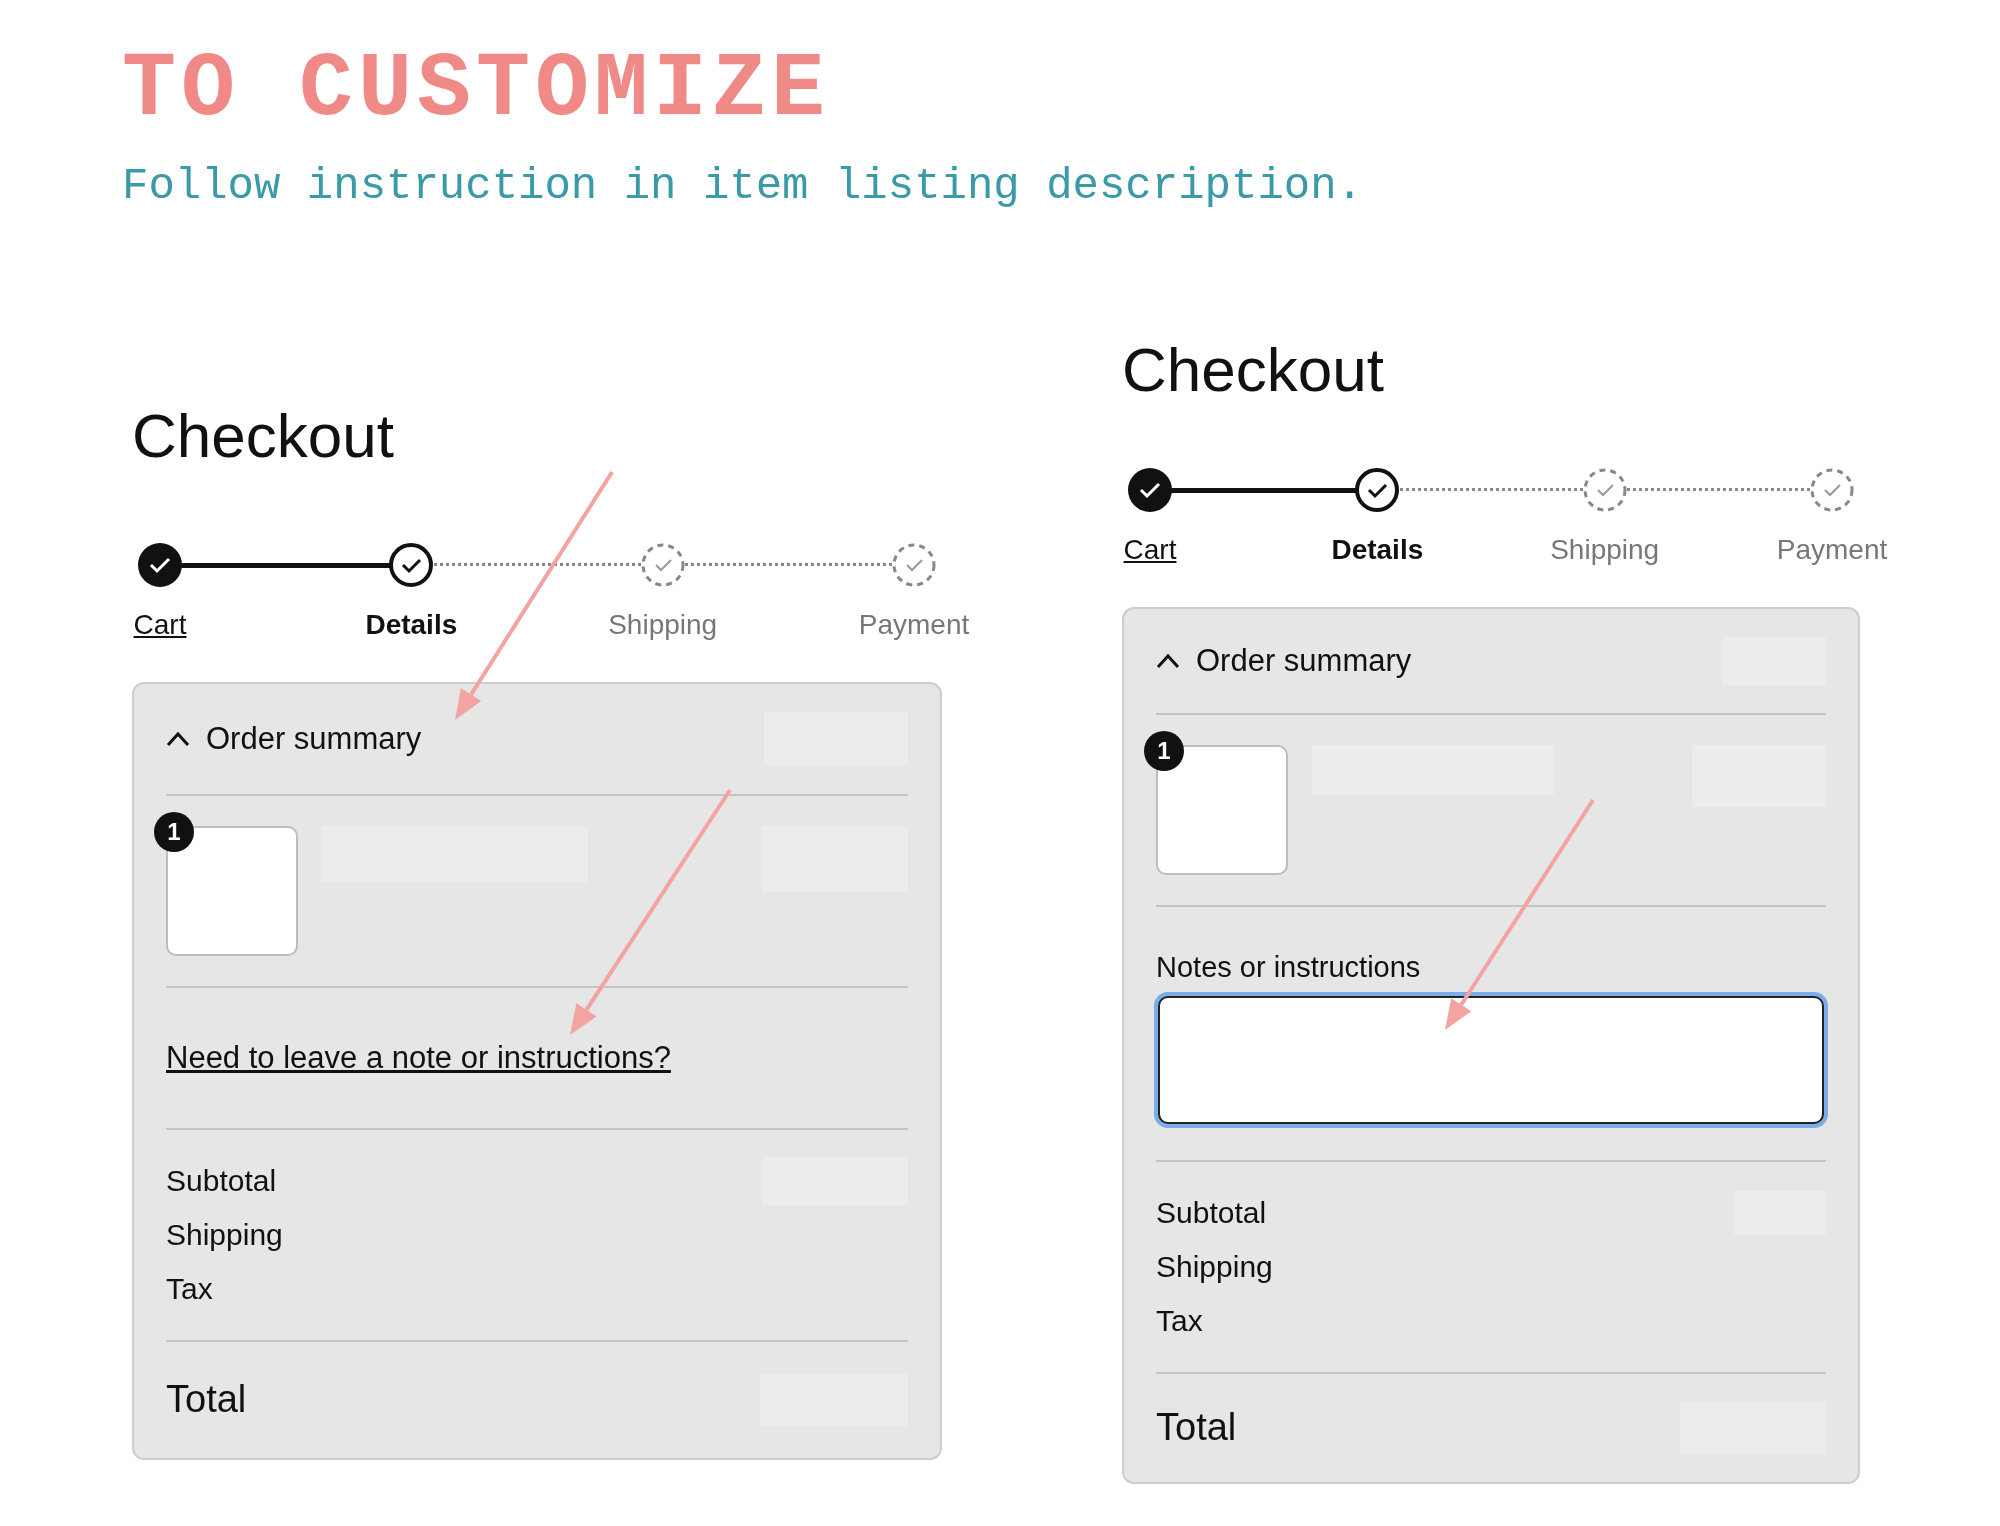 The image size is (2000, 1526). Describe the element at coordinates (1289, 967) in the screenshot. I see `field-label: Notes or instructions` at that location.